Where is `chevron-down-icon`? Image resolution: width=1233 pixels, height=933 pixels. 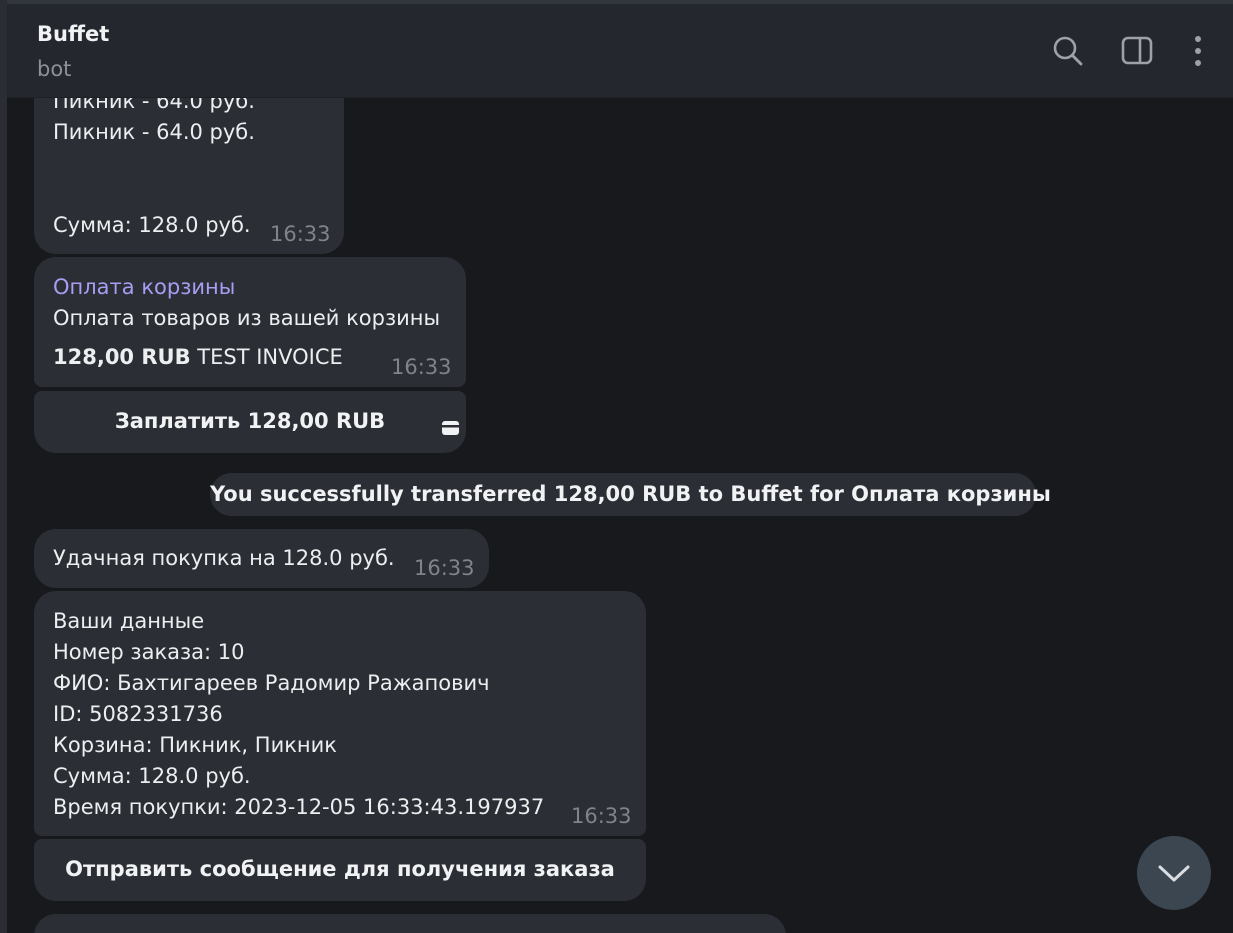
chevron-down-icon is located at coordinates (1174, 873).